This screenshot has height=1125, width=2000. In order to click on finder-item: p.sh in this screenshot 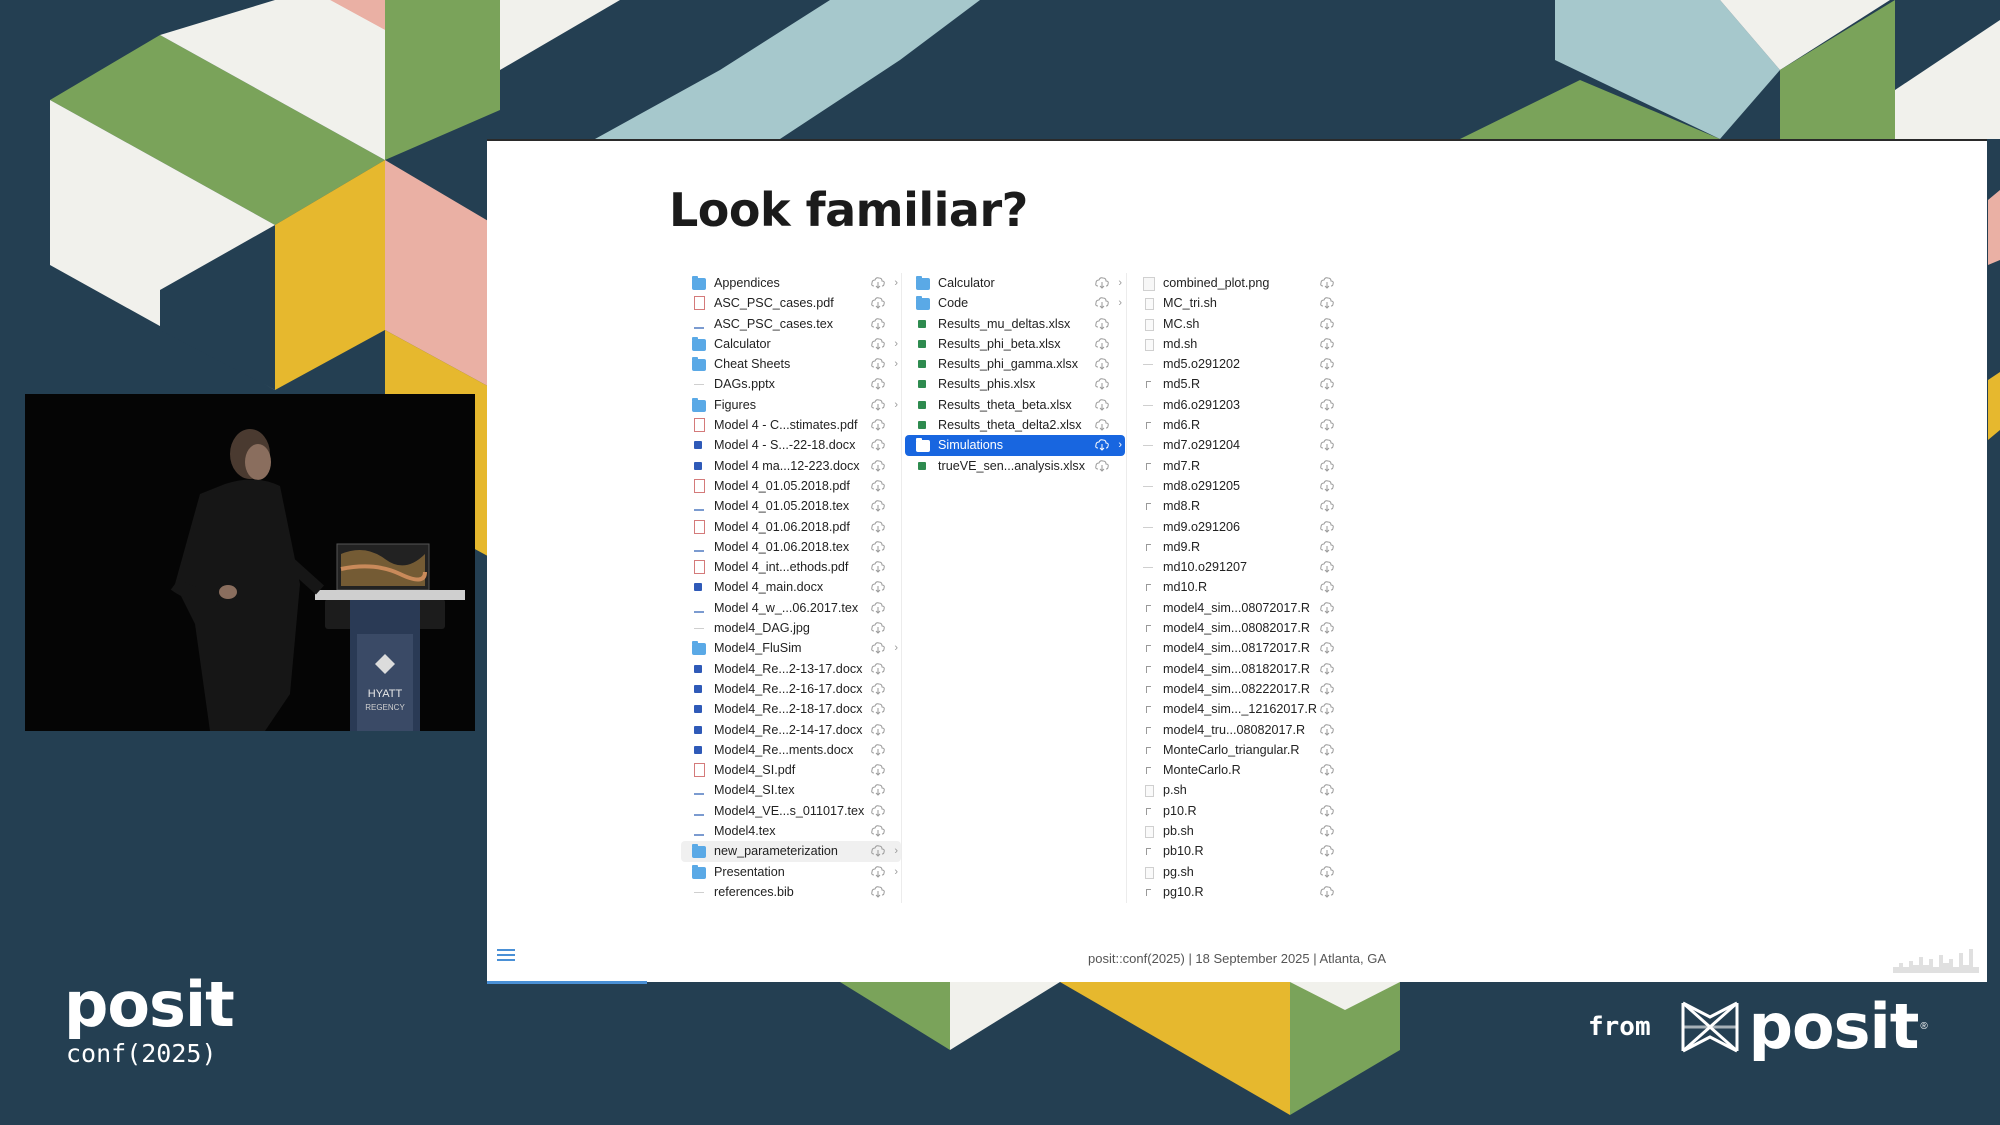, I will do `click(1240, 790)`.